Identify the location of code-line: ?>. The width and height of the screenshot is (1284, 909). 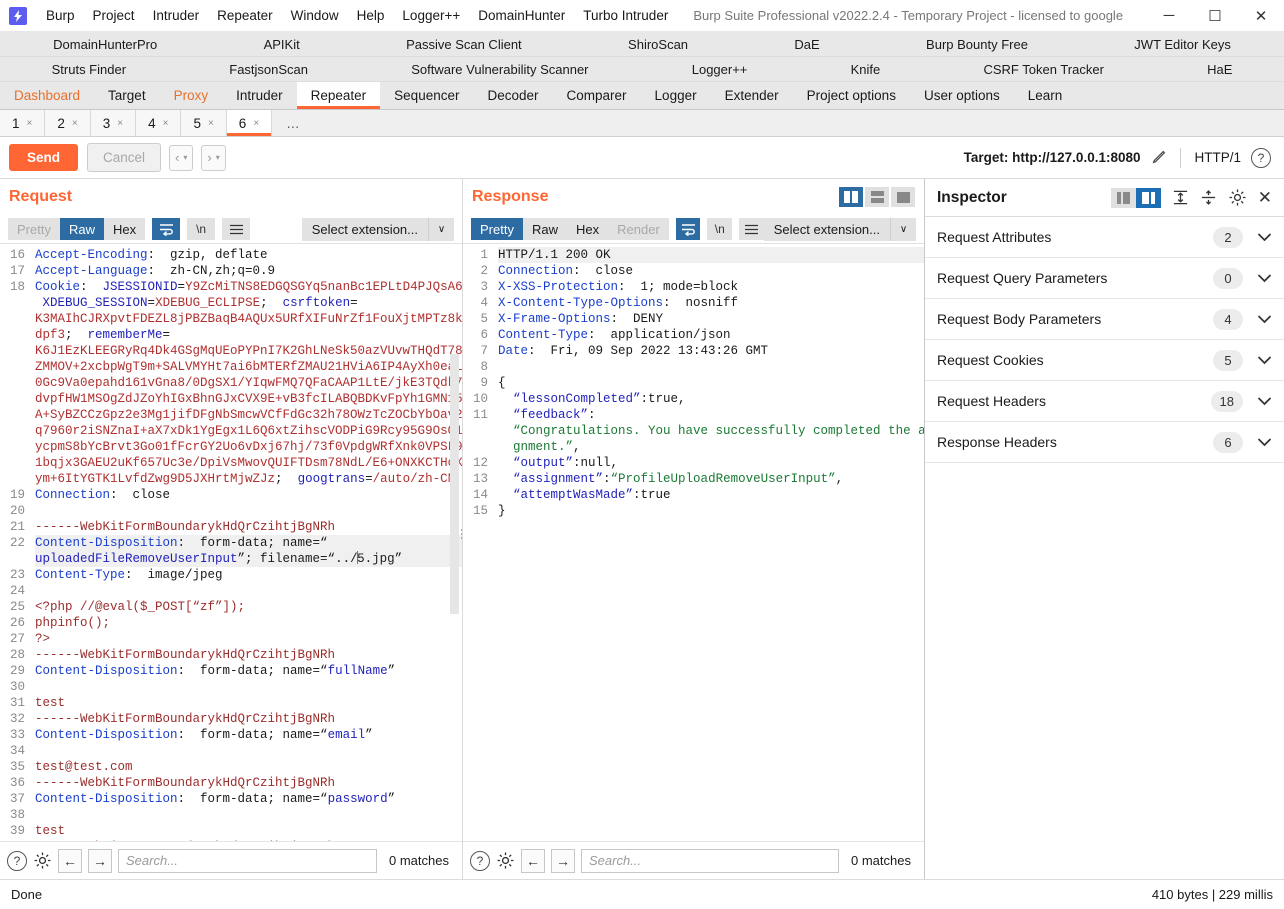
(248, 639).